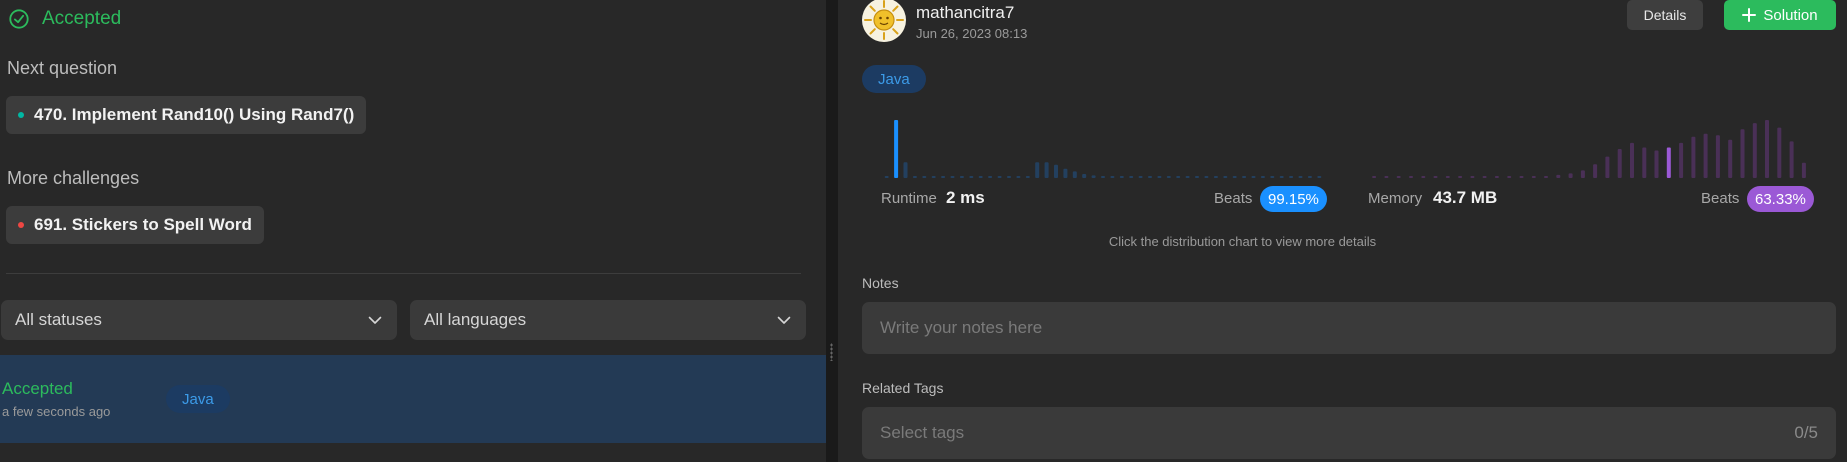 The width and height of the screenshot is (1847, 462). I want to click on language-filter-dropdown: All languages, so click(608, 320).